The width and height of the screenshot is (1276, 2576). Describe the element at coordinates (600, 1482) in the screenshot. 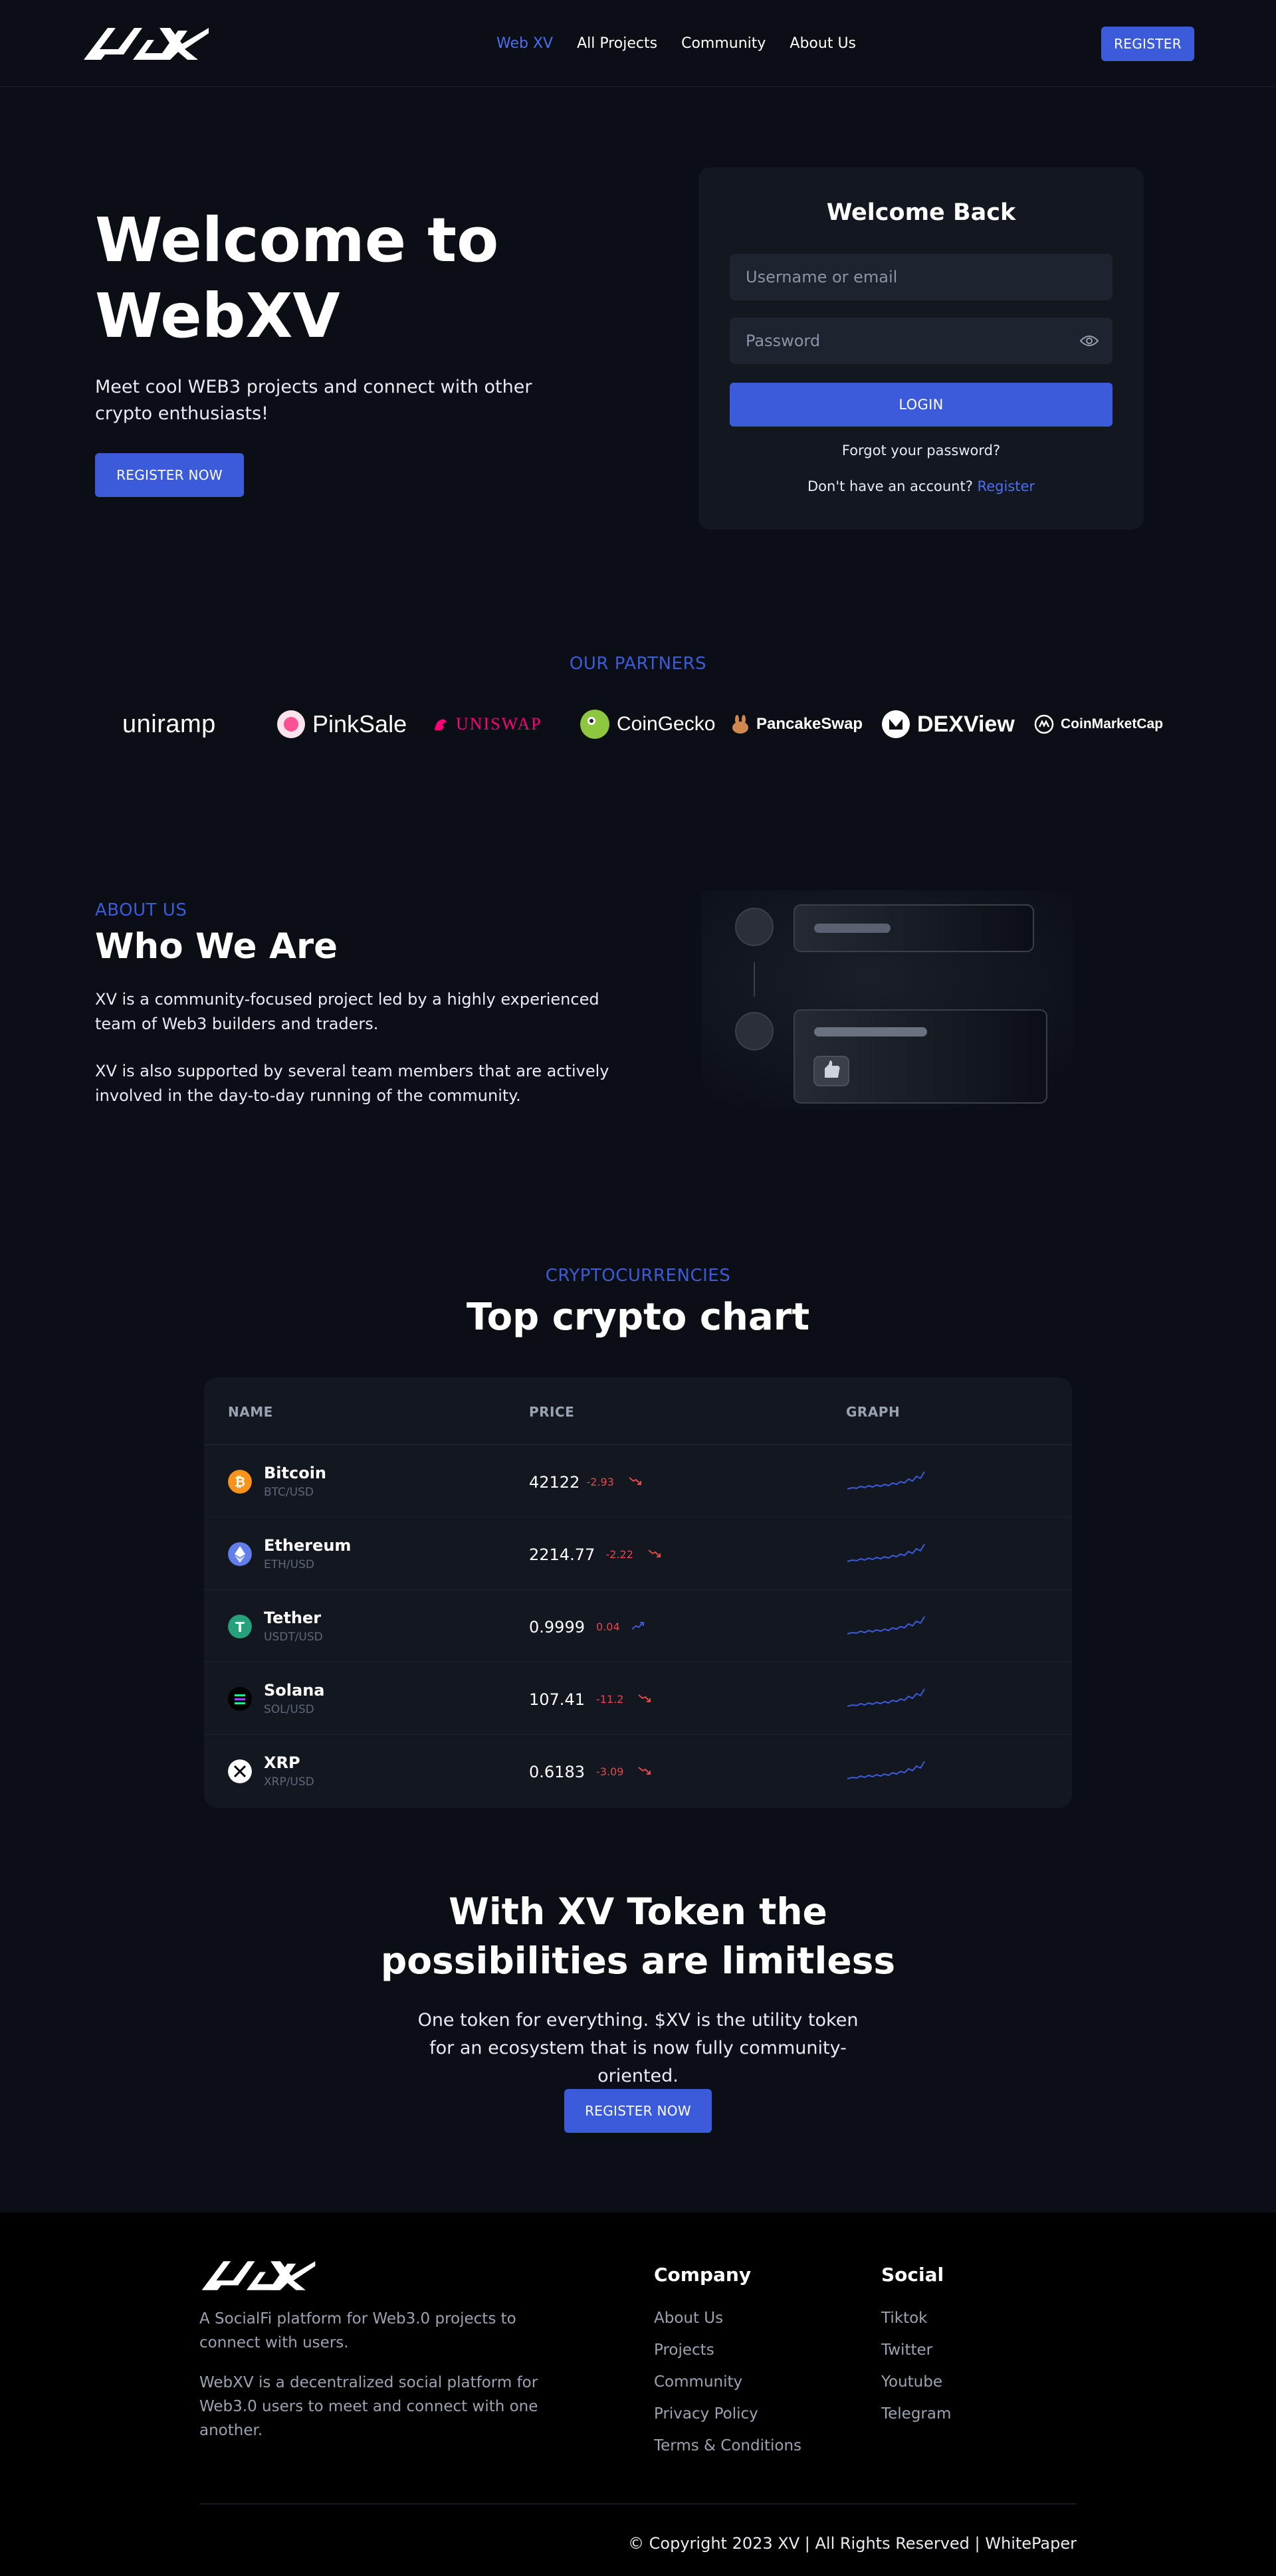

I see `coin-change: -2.93` at that location.